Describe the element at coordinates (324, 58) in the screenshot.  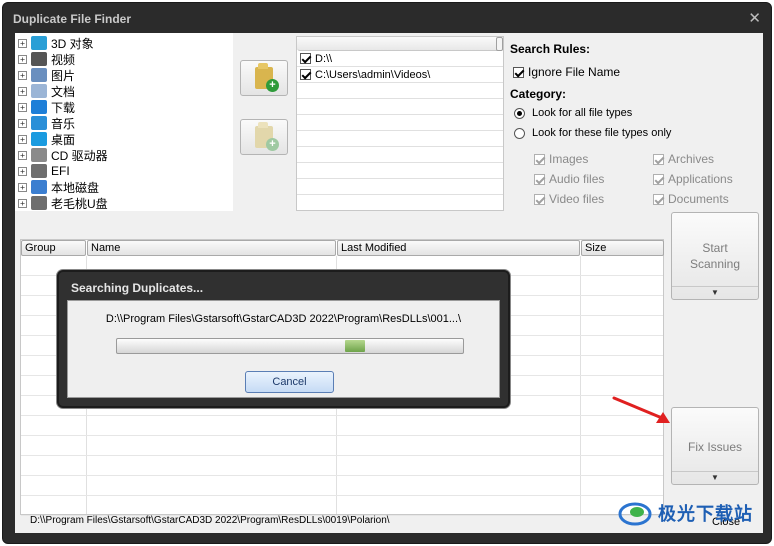
I see `path-label: D:\\` at that location.